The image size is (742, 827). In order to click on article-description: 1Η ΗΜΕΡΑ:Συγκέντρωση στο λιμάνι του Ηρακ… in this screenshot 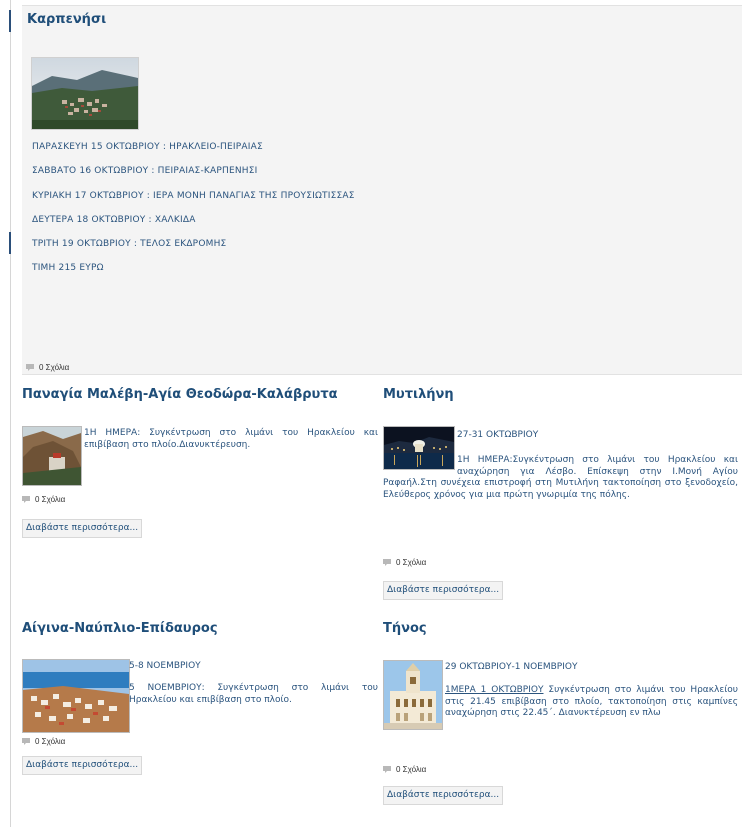, I will do `click(560, 478)`.